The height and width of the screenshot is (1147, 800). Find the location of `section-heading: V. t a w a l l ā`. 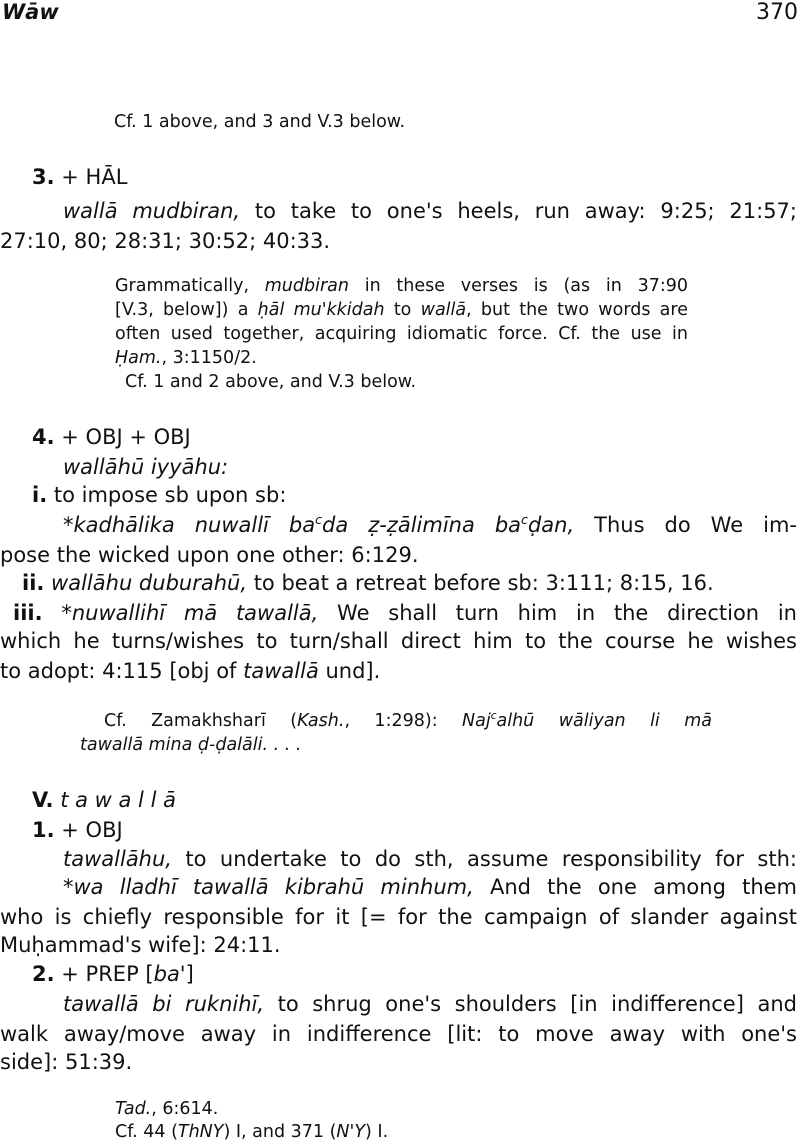

section-heading: V. t a w a l l ā is located at coordinates (104, 800).